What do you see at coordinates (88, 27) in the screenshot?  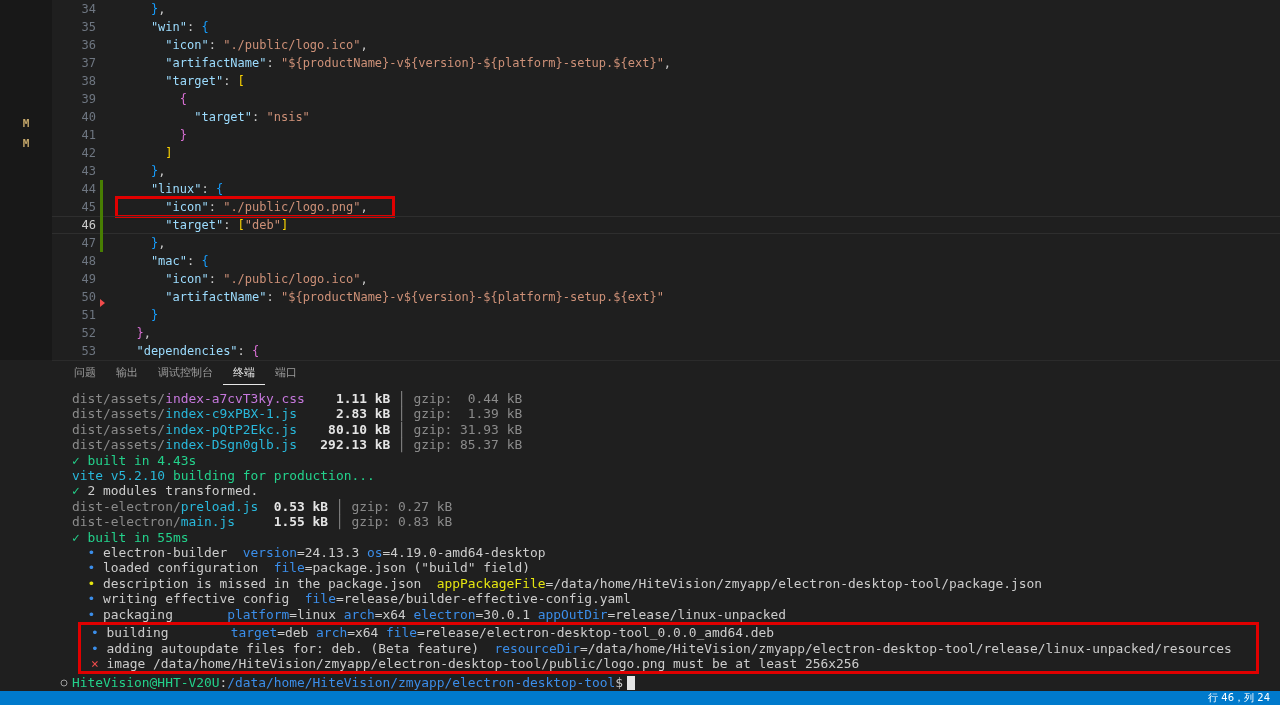 I see `line-number: 35` at bounding box center [88, 27].